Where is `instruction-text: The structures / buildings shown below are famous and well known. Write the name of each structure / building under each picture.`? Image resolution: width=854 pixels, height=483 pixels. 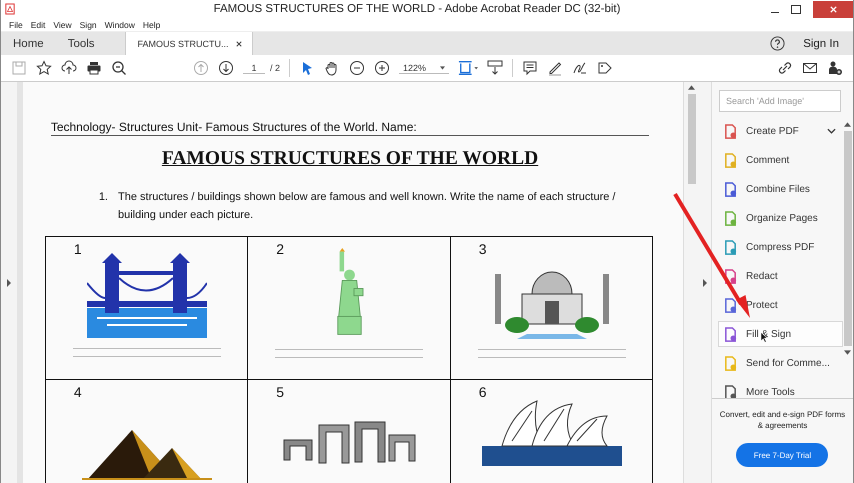 instruction-text: The structures / buildings shown below are famous and well known. Write the name of each structure / building under each picture. is located at coordinates (367, 206).